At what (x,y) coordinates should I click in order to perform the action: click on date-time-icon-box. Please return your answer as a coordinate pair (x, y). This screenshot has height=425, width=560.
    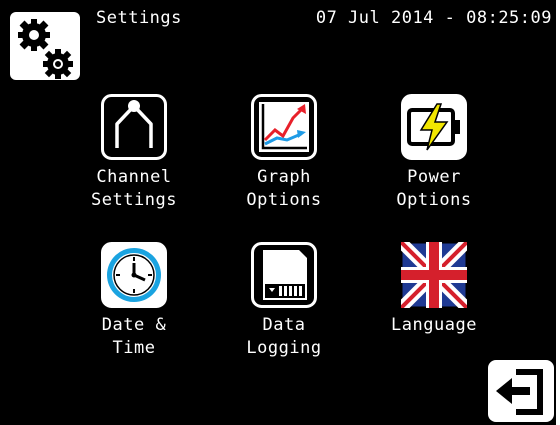
    Looking at the image, I should click on (134, 275).